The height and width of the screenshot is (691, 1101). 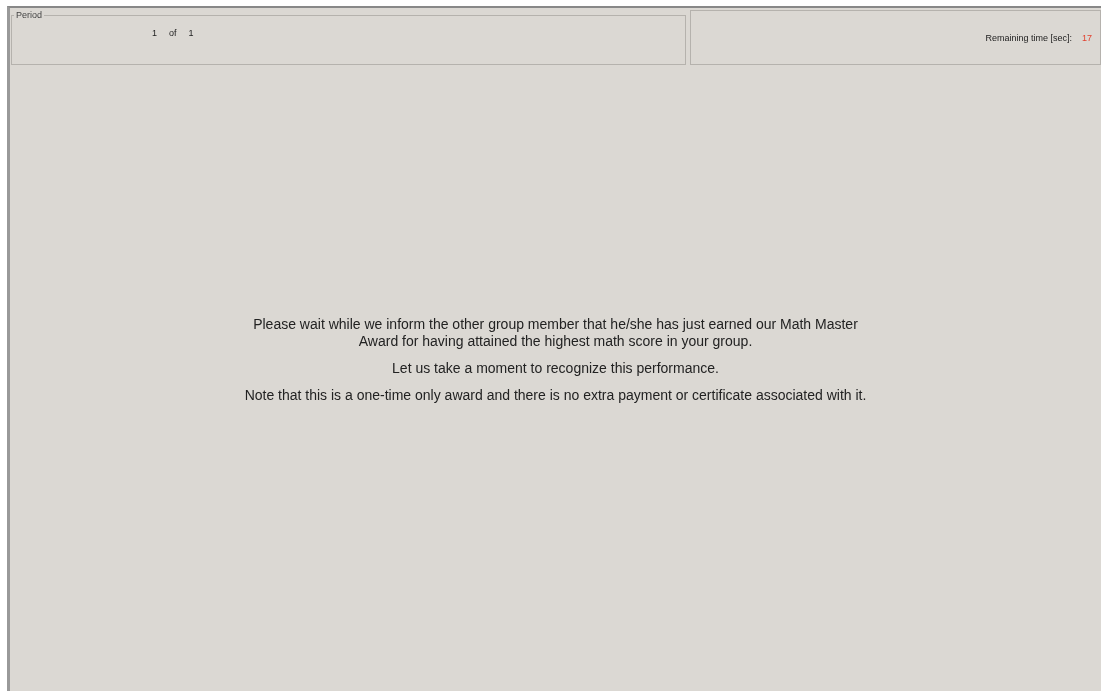 I want to click on period-current: 1, so click(x=154, y=33).